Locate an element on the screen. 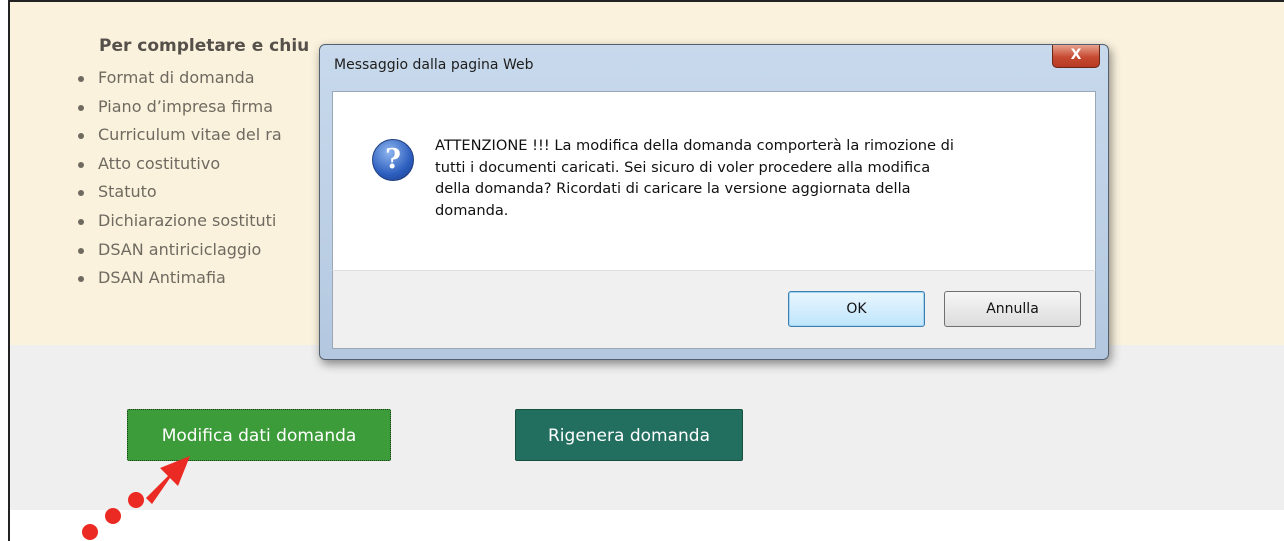  list-item: Dichiarazione sostituti is located at coordinates (180, 223).